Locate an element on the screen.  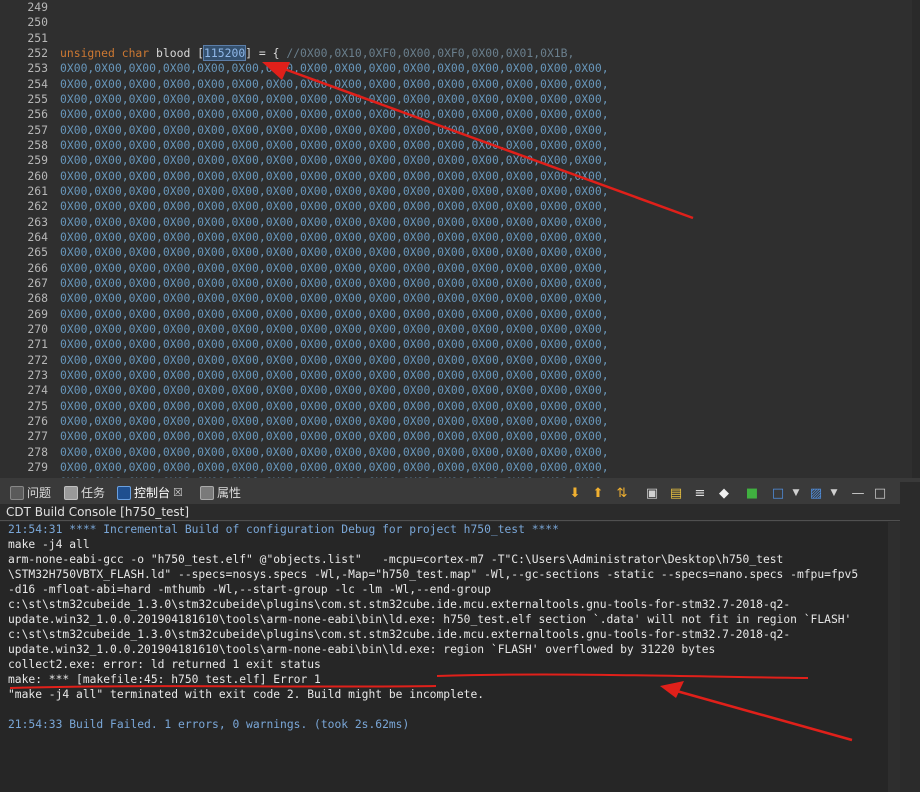
line-number: 267 is located at coordinates (37, 282).